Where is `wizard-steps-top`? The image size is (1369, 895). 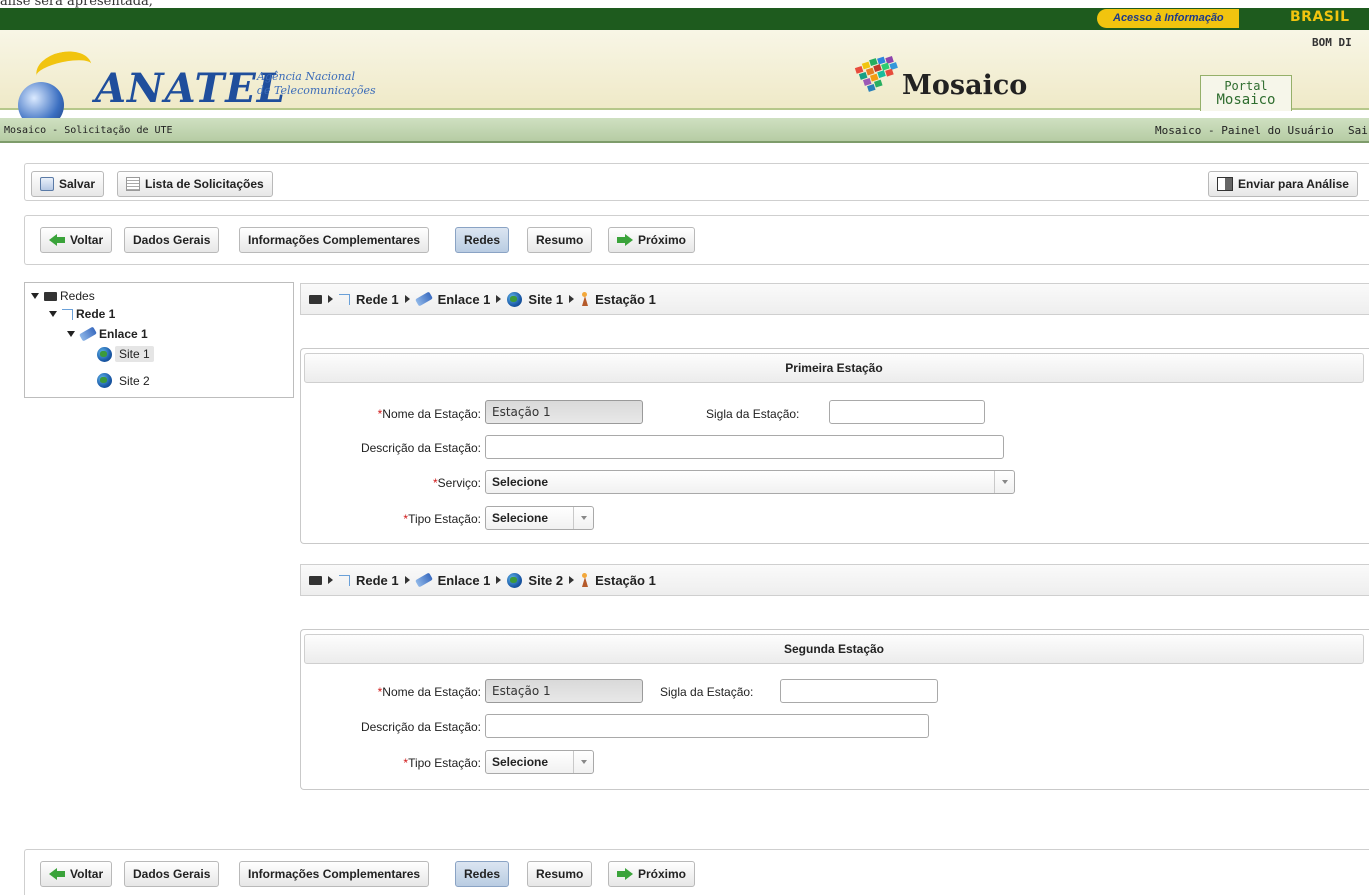 wizard-steps-top is located at coordinates (696, 240).